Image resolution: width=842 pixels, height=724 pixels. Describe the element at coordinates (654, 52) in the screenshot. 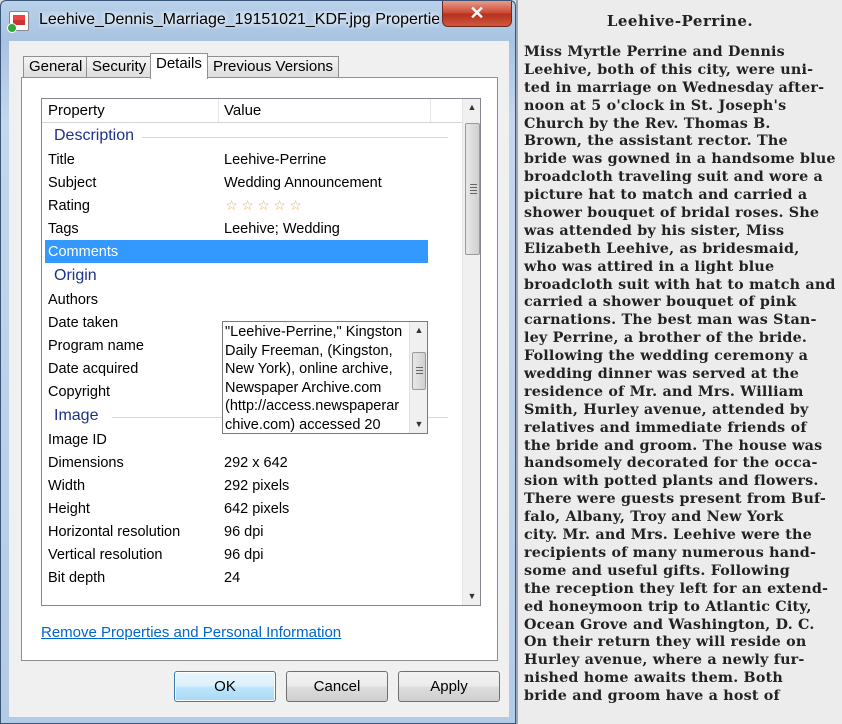

I see `newspaper-line: Miss Myrtle Perrine and Dennis` at that location.